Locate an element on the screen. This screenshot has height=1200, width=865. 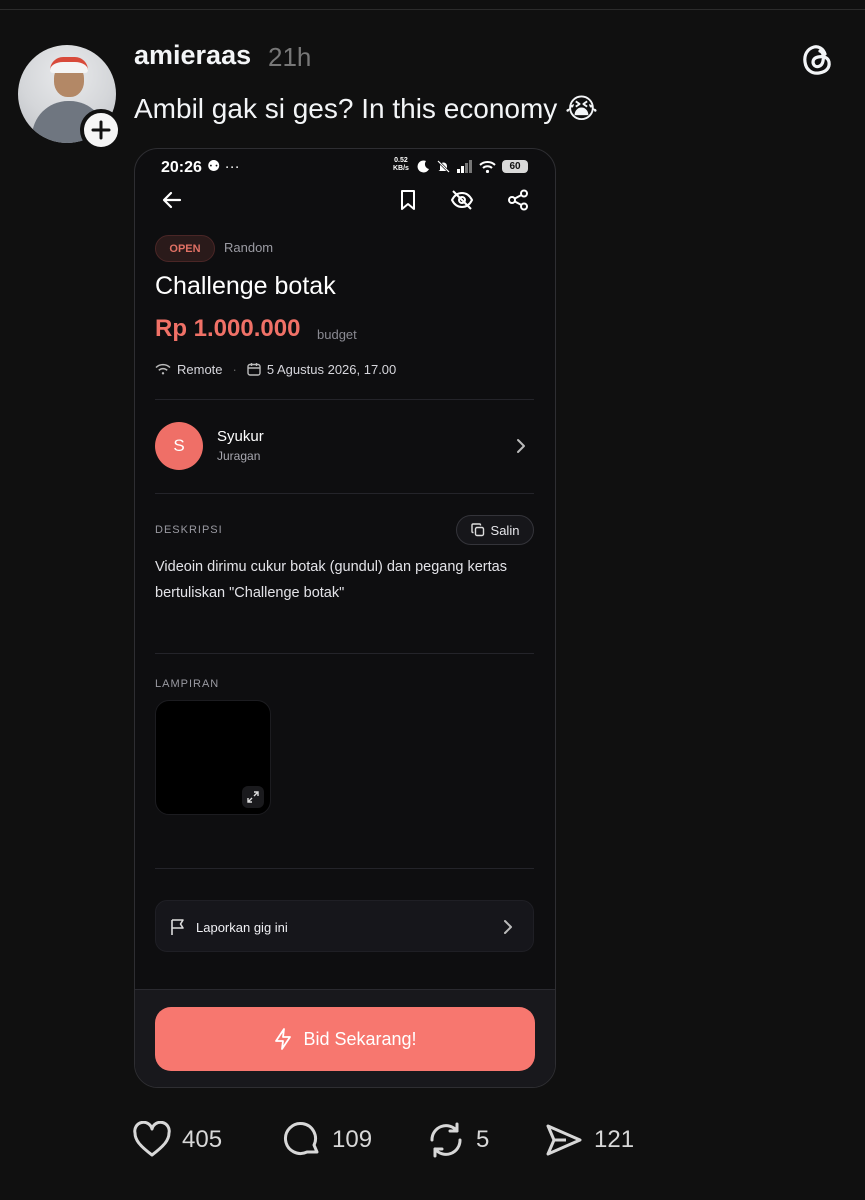
send-icon is located at coordinates (564, 1140).